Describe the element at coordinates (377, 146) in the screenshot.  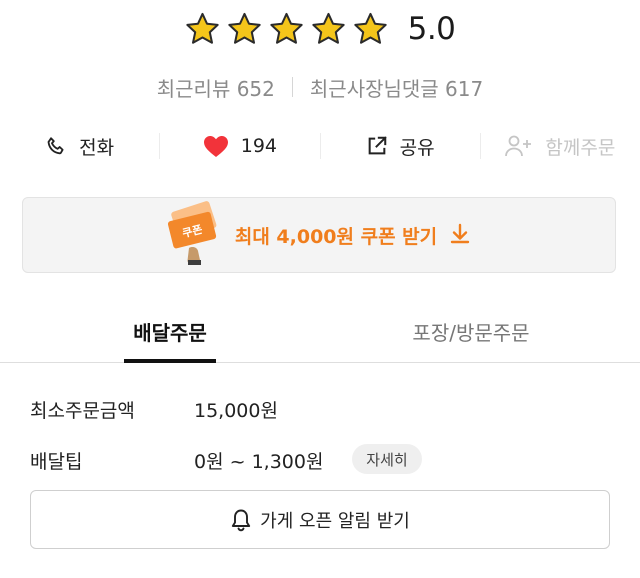
I see `share-icon` at that location.